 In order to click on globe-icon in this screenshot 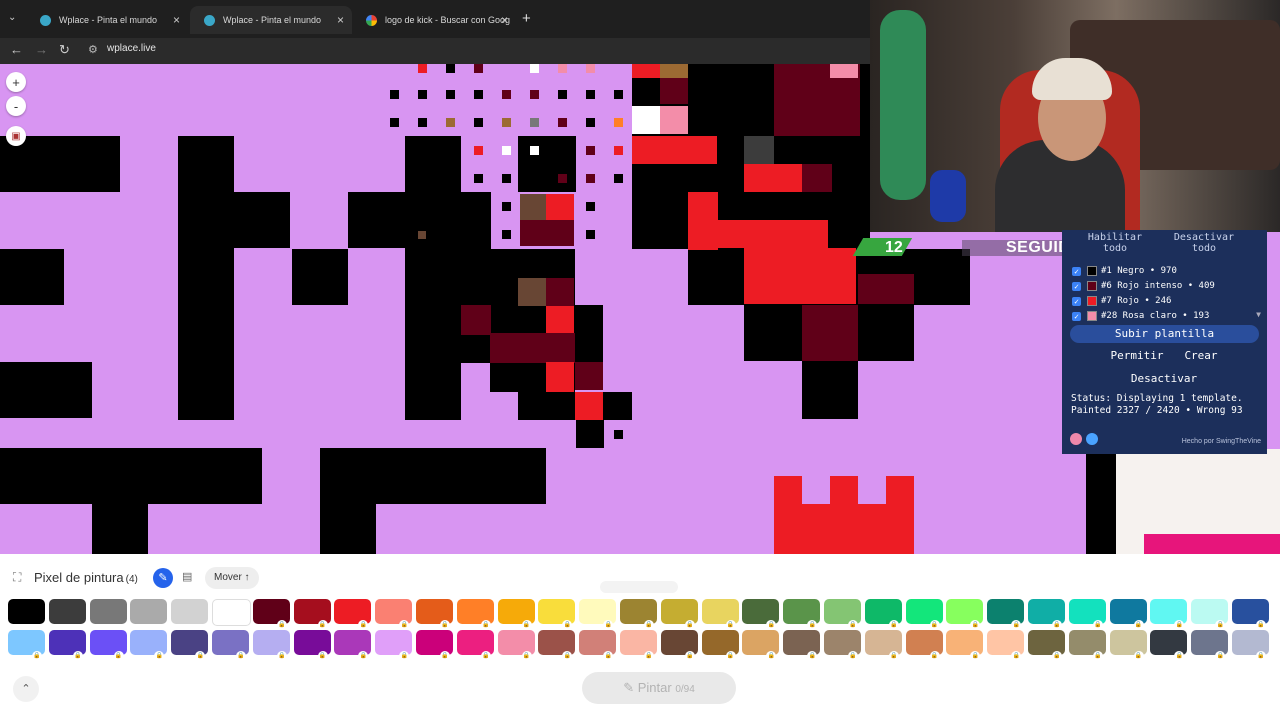, I will do `click(1092, 439)`.